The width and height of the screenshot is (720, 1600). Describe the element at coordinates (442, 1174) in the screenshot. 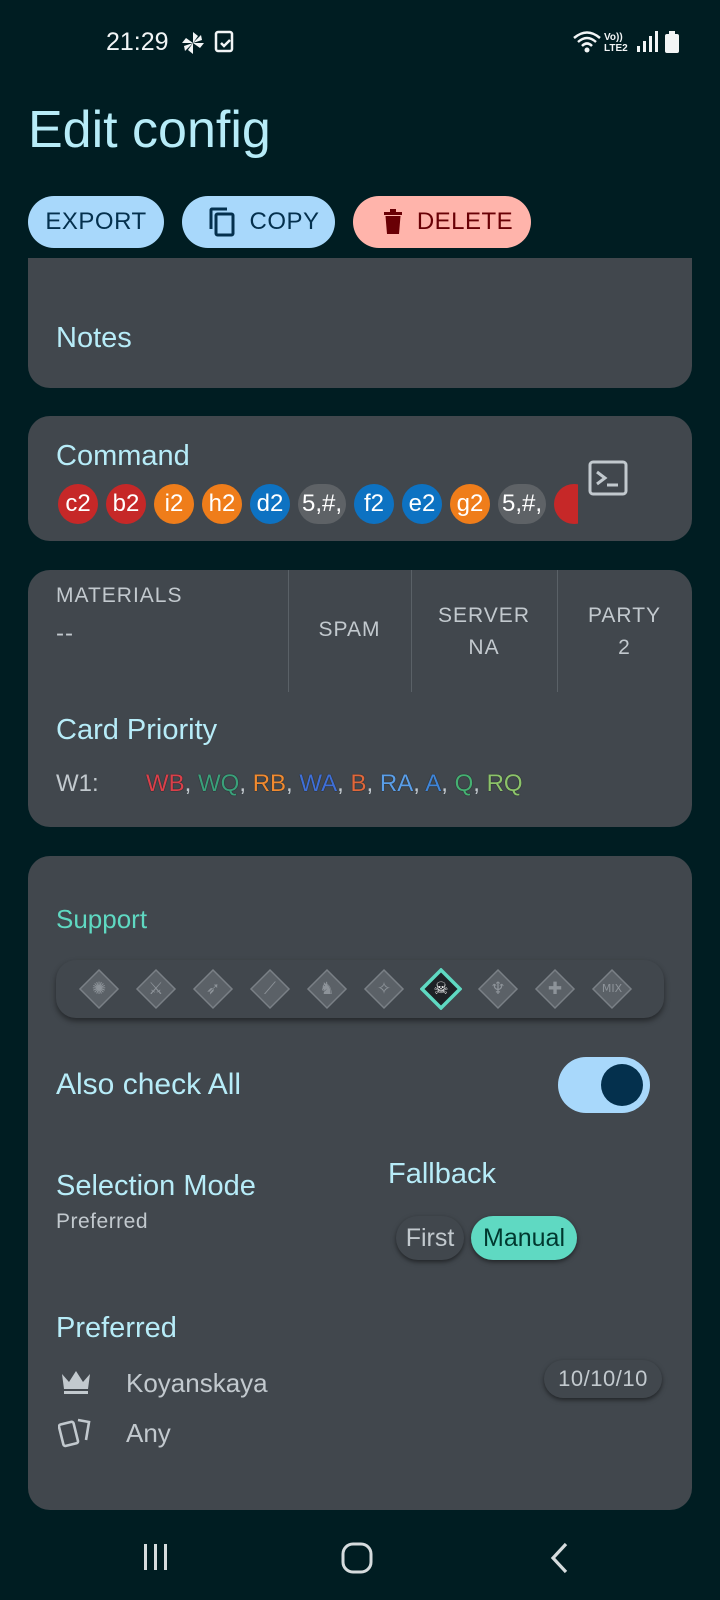

I see `fallback-label: Fallback` at that location.